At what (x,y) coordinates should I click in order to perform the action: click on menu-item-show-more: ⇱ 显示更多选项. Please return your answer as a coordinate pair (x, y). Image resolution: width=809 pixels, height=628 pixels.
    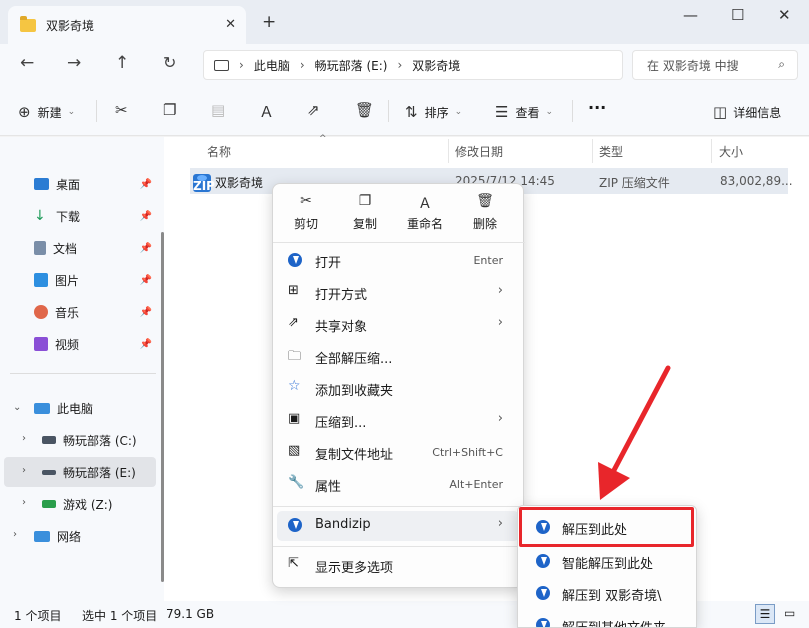
    Looking at the image, I should click on (398, 566).